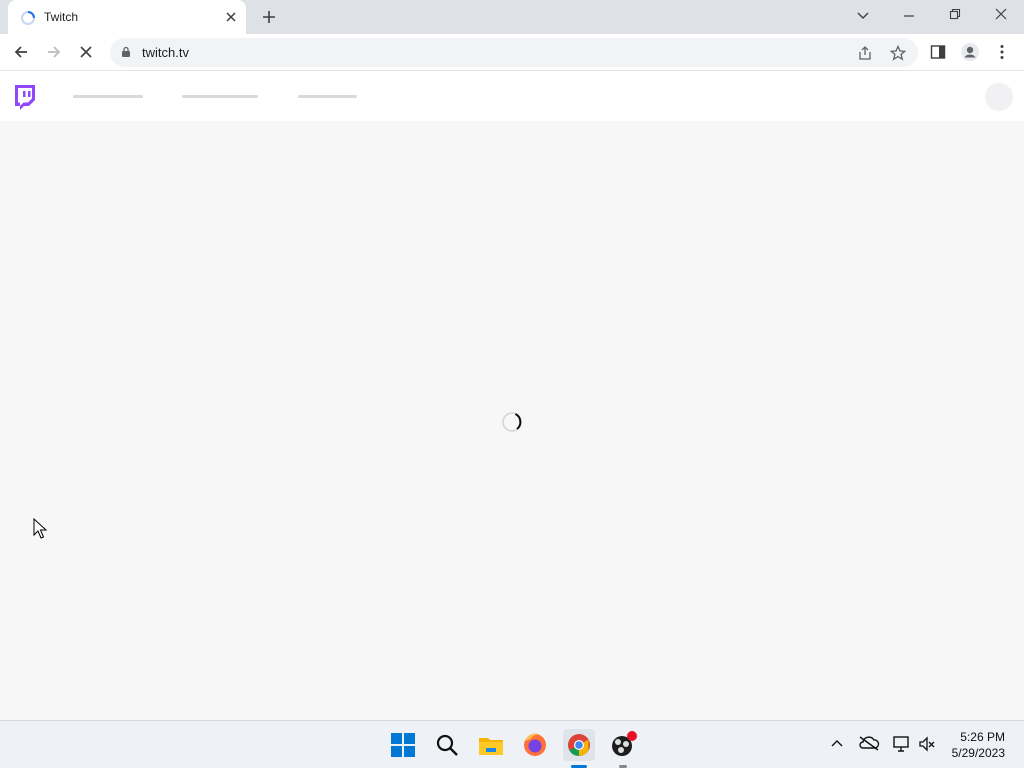 The height and width of the screenshot is (768, 1024). What do you see at coordinates (25, 97) in the screenshot?
I see `twitch-logo-icon` at bounding box center [25, 97].